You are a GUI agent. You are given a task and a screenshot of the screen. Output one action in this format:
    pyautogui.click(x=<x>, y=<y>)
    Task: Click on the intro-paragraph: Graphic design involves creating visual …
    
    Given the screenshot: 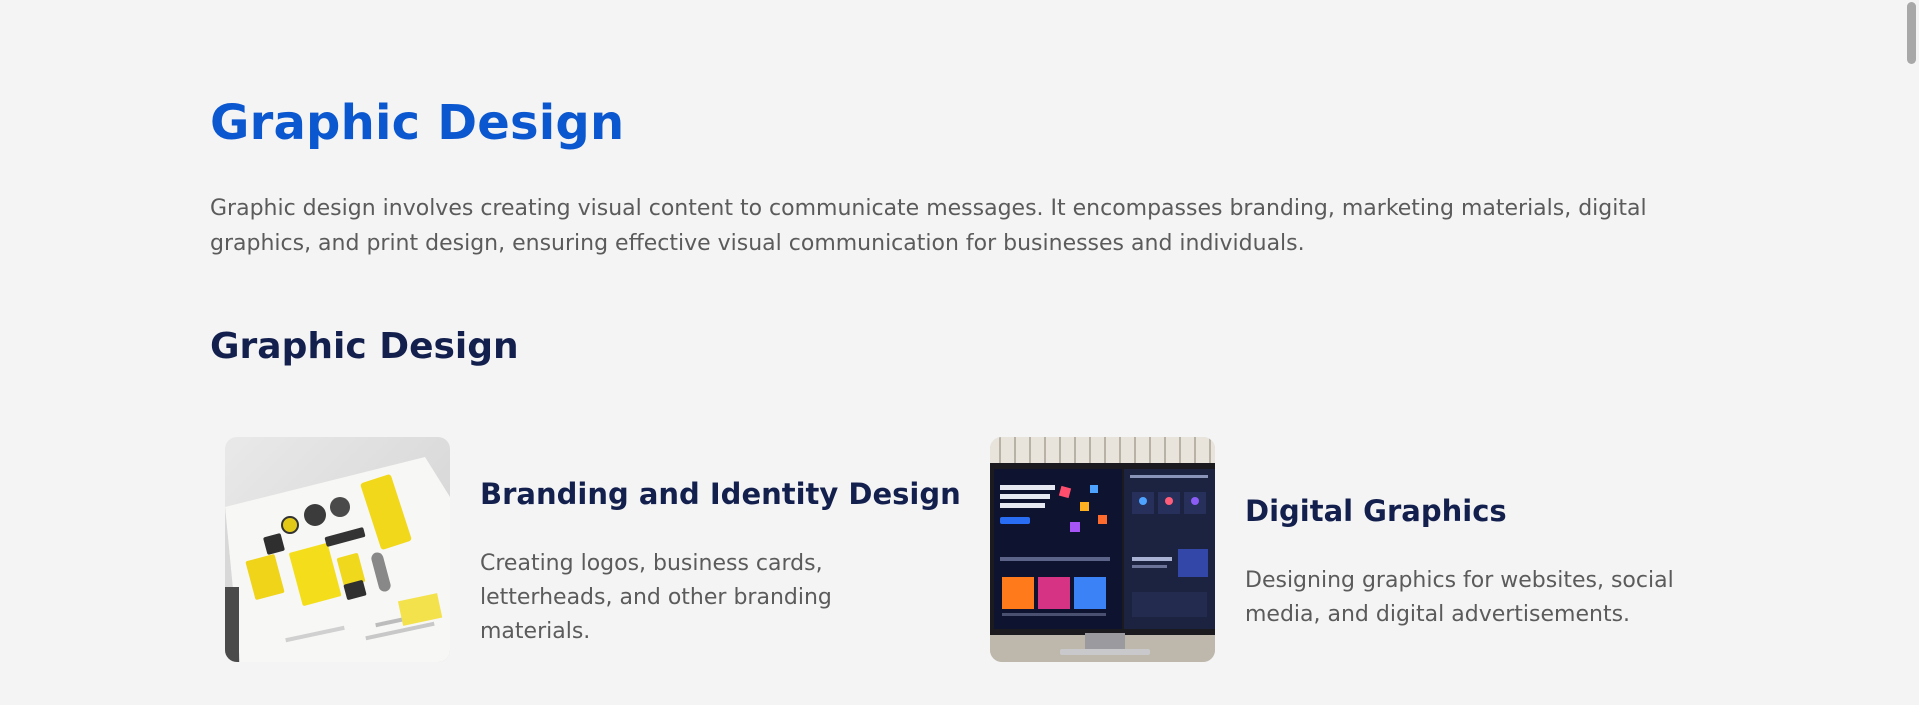 What is the action you would take?
    pyautogui.click(x=928, y=226)
    